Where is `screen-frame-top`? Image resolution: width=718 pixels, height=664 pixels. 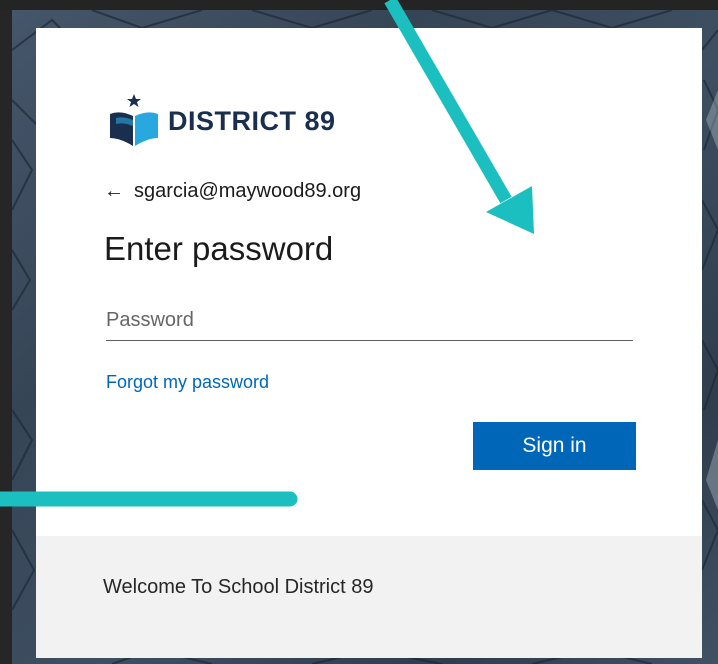 screen-frame-top is located at coordinates (359, 5).